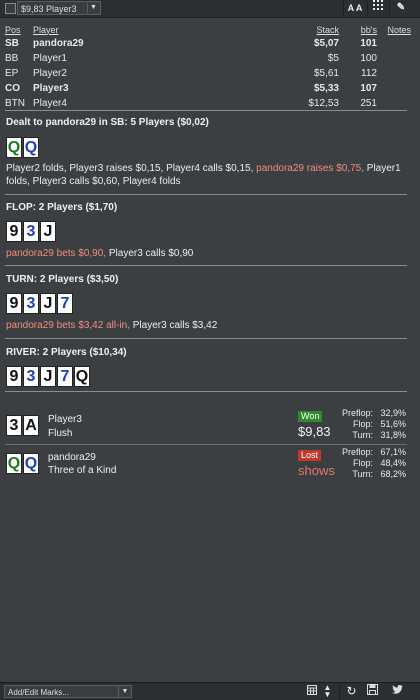 The height and width of the screenshot is (700, 420). I want to click on card-three-spades: 3, so click(14, 425).